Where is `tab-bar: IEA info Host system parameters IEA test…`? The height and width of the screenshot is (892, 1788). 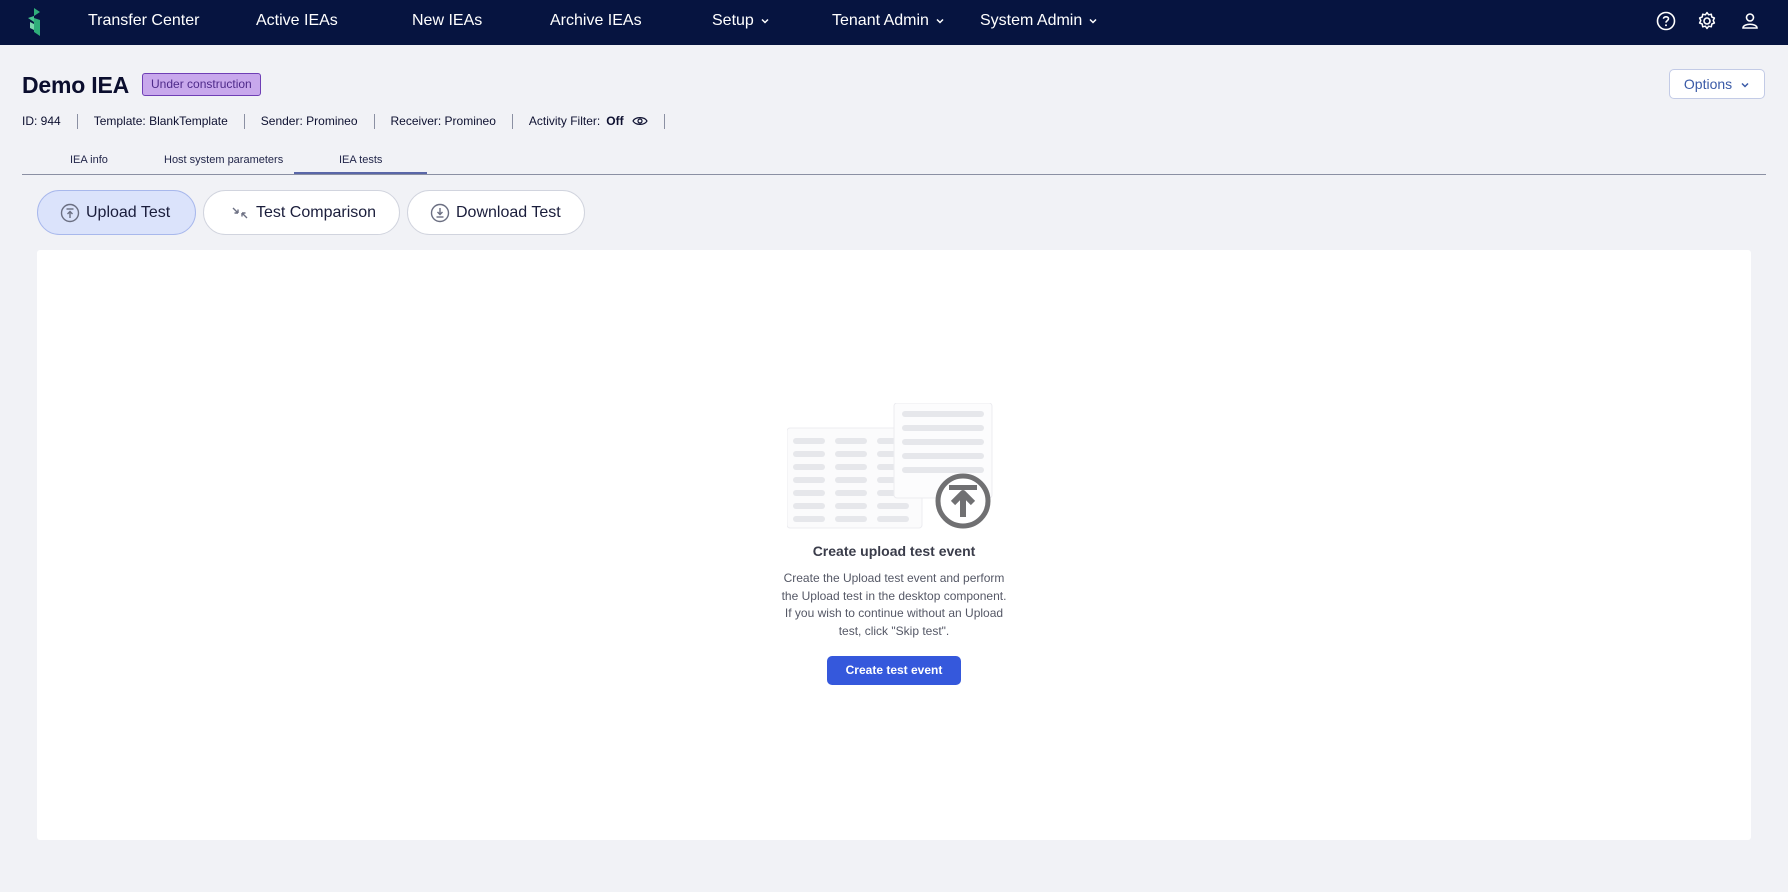 tab-bar: IEA info Host system parameters IEA test… is located at coordinates (894, 162).